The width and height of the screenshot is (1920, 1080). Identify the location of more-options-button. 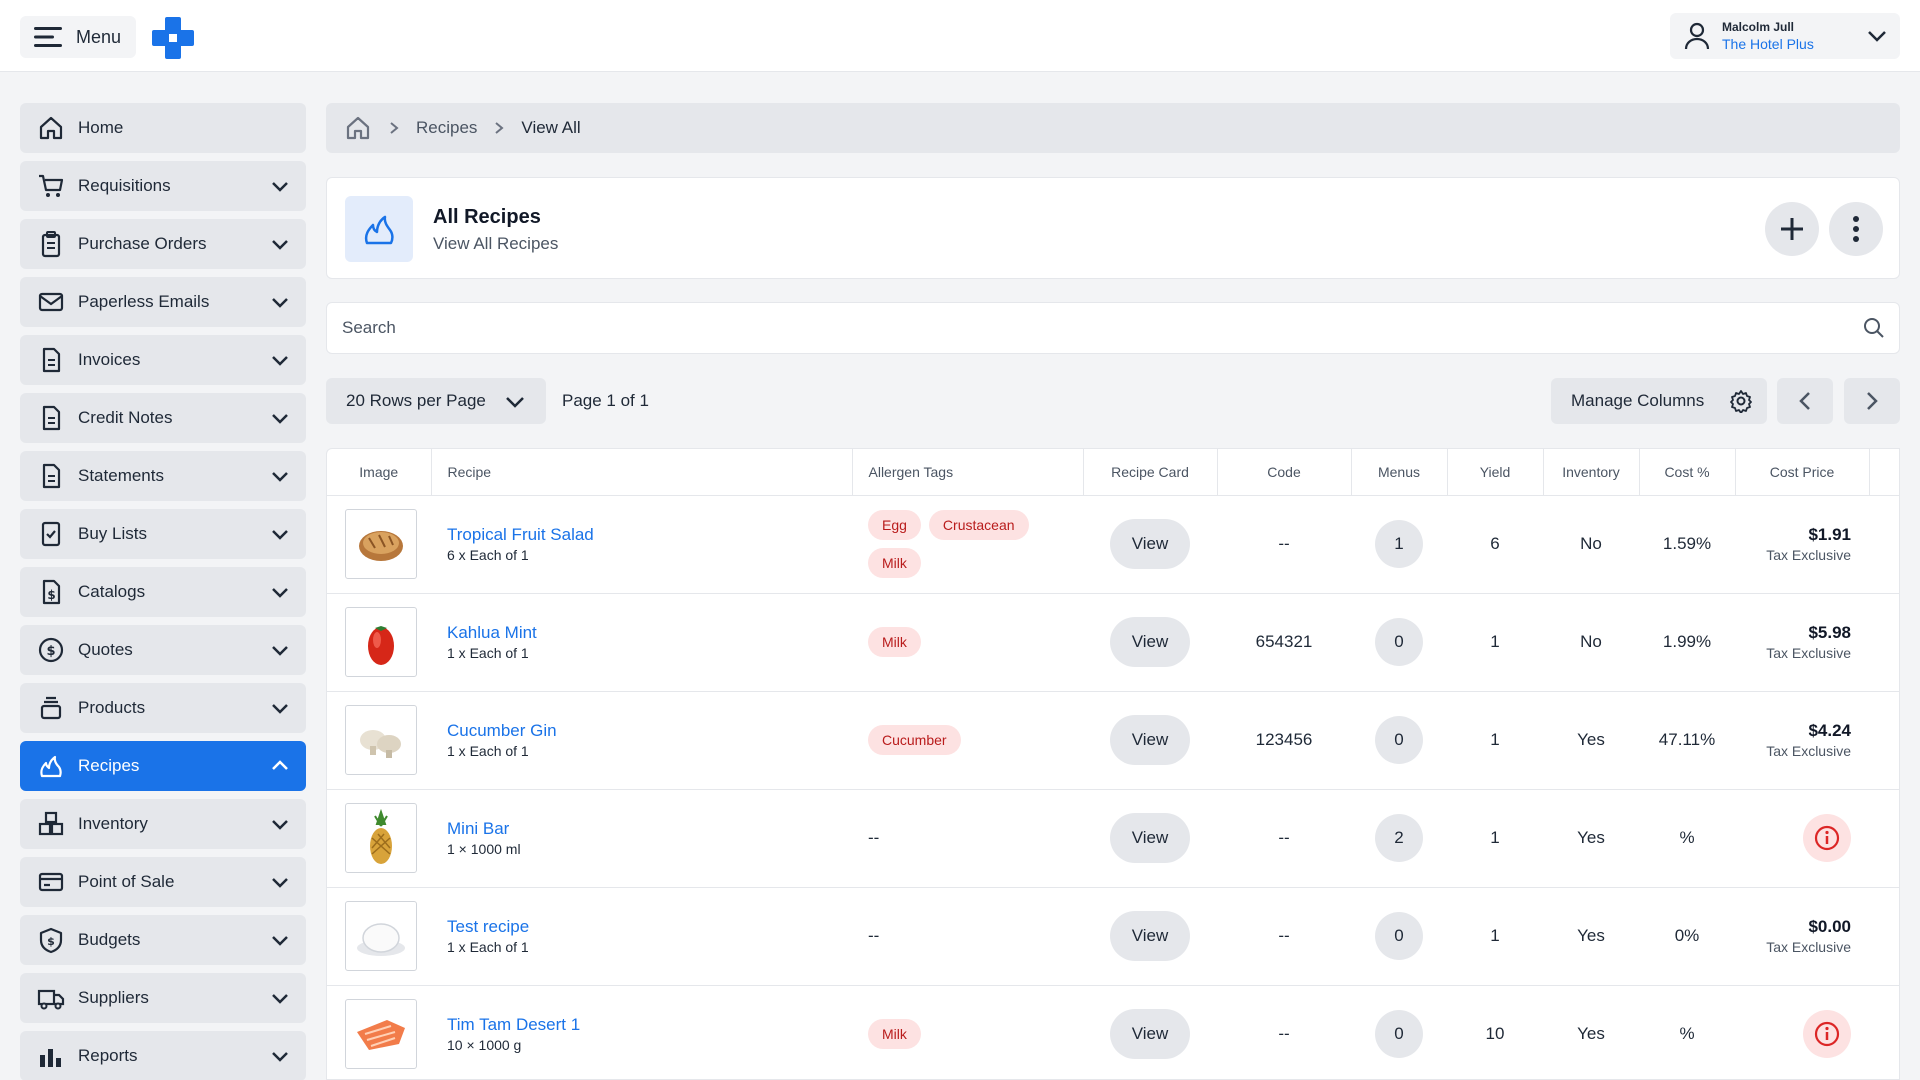
(1856, 229).